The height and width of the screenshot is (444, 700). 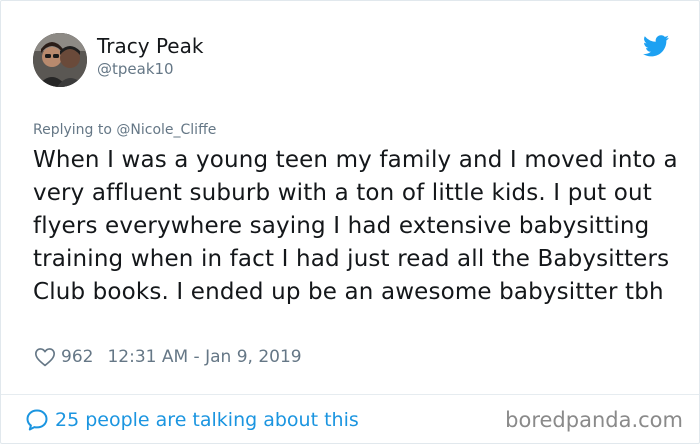 I want to click on watermark: boredpanda.com, so click(x=594, y=420).